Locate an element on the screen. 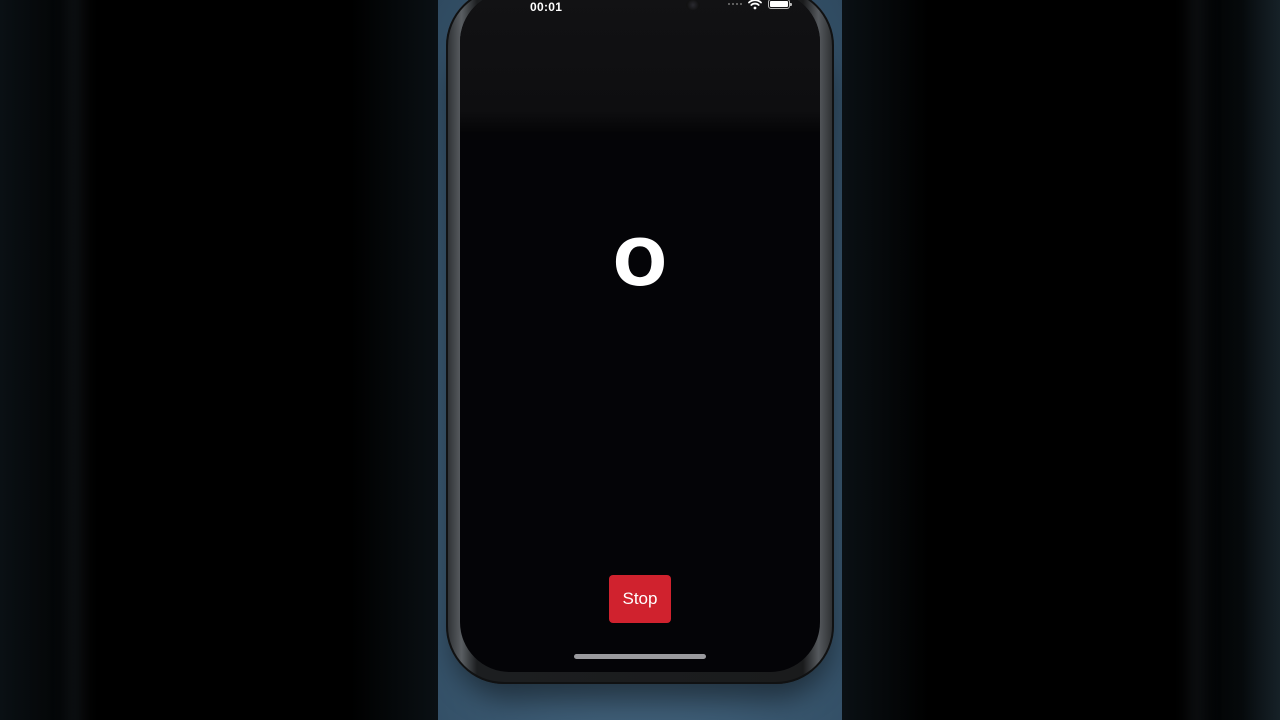  battery-fill is located at coordinates (779, 4).